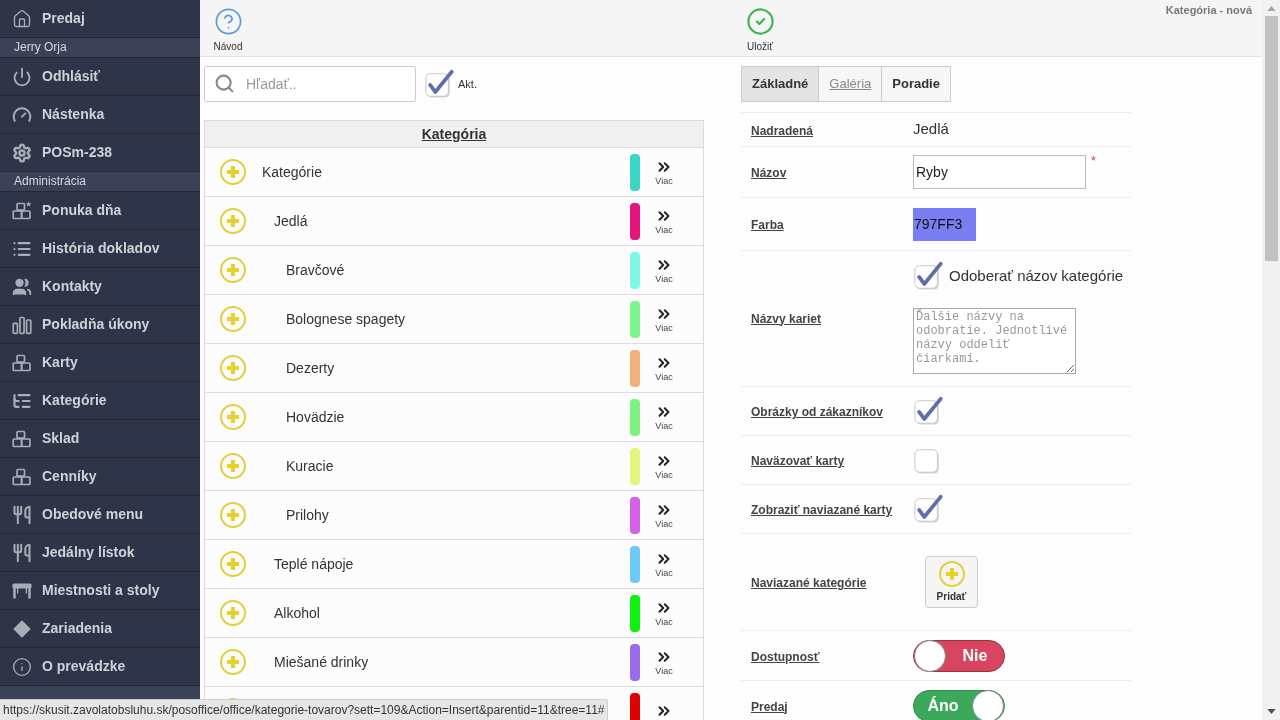 The image size is (1280, 720). What do you see at coordinates (1271, 8) in the screenshot?
I see `scroll-up-icon` at bounding box center [1271, 8].